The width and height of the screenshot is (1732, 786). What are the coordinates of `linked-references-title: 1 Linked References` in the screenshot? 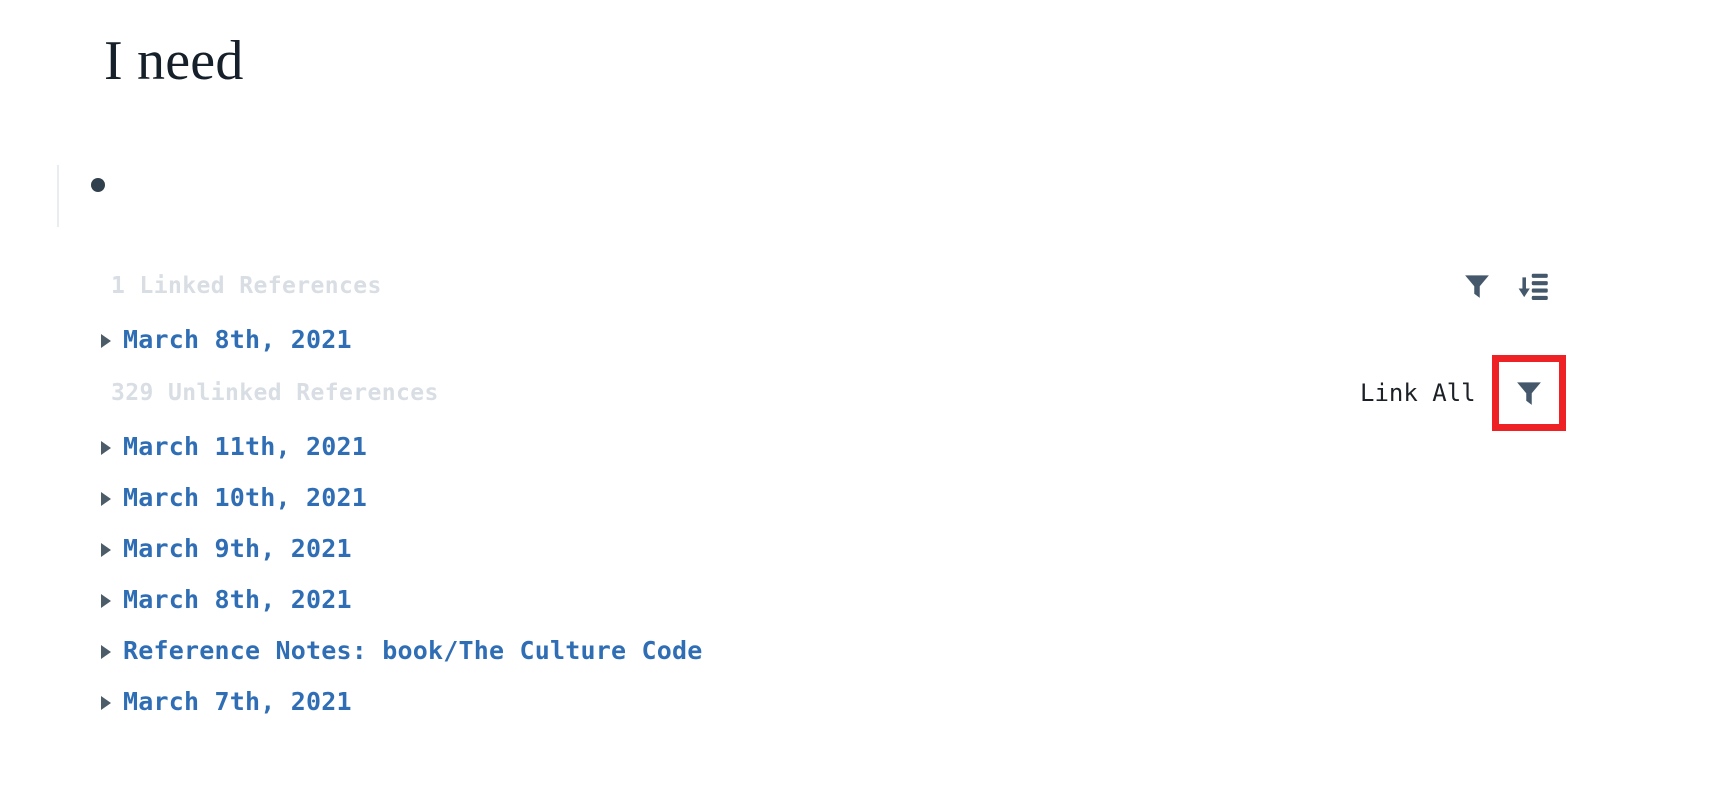 It's located at (246, 286).